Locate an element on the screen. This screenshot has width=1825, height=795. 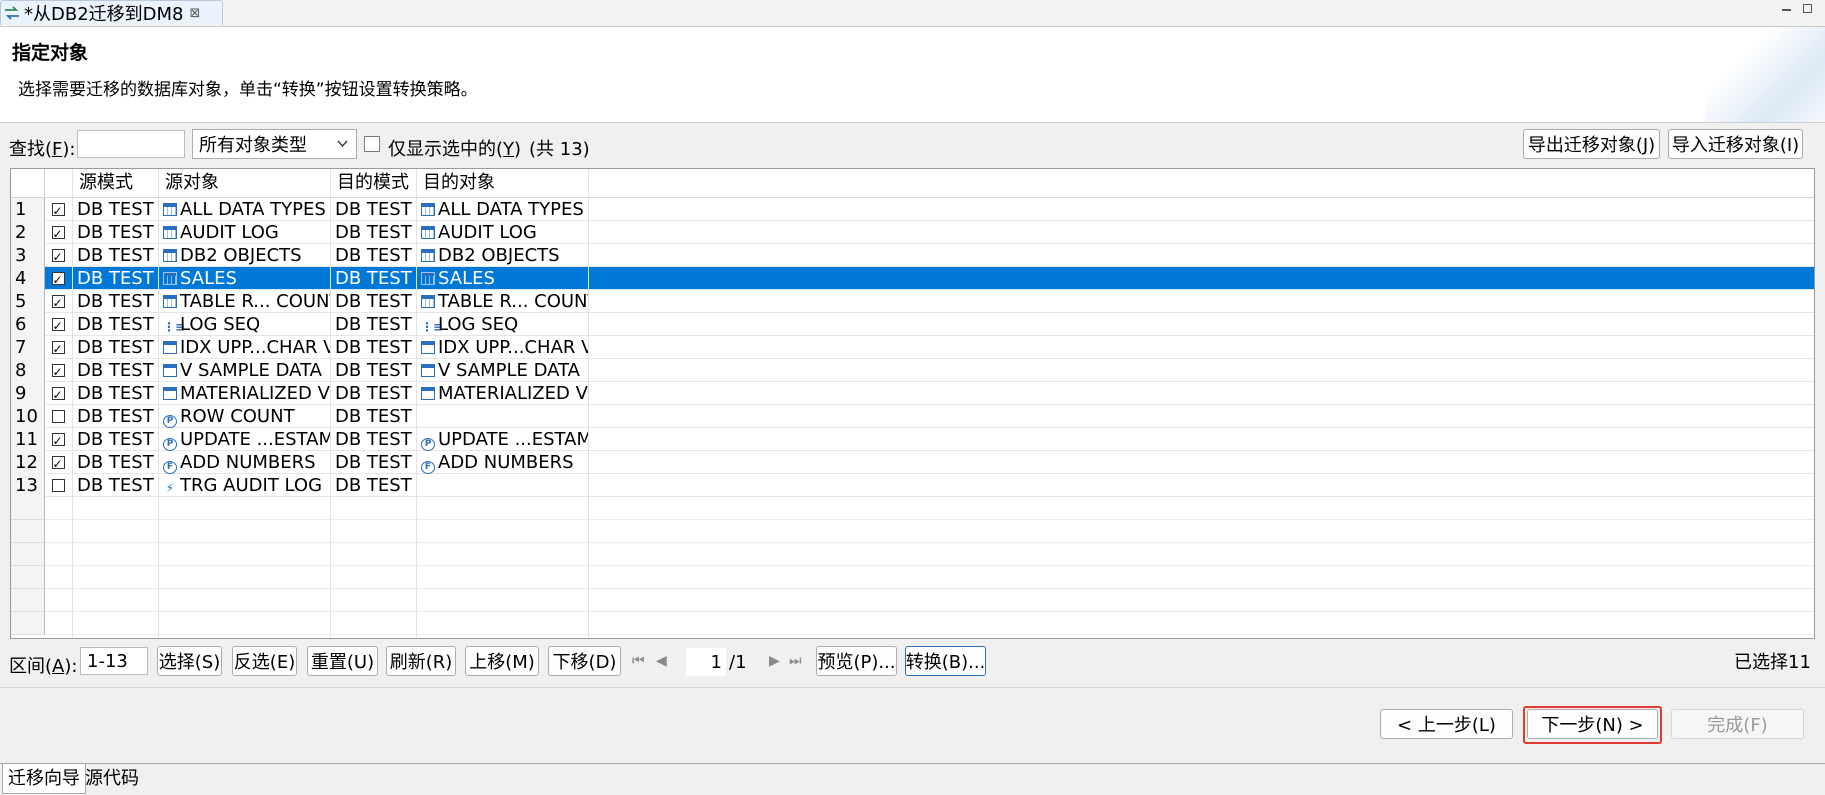
editor-tab: *从DB2迁移到DM8 ⊠ is located at coordinates (111, 12).